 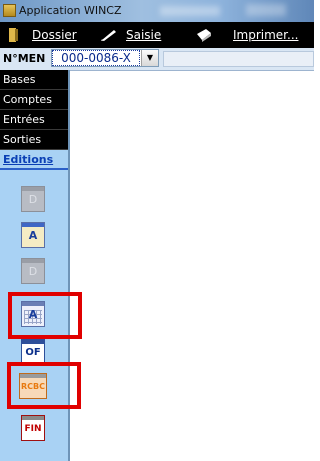 I want to click on nav-sorties: Sorties, so click(x=34, y=140).